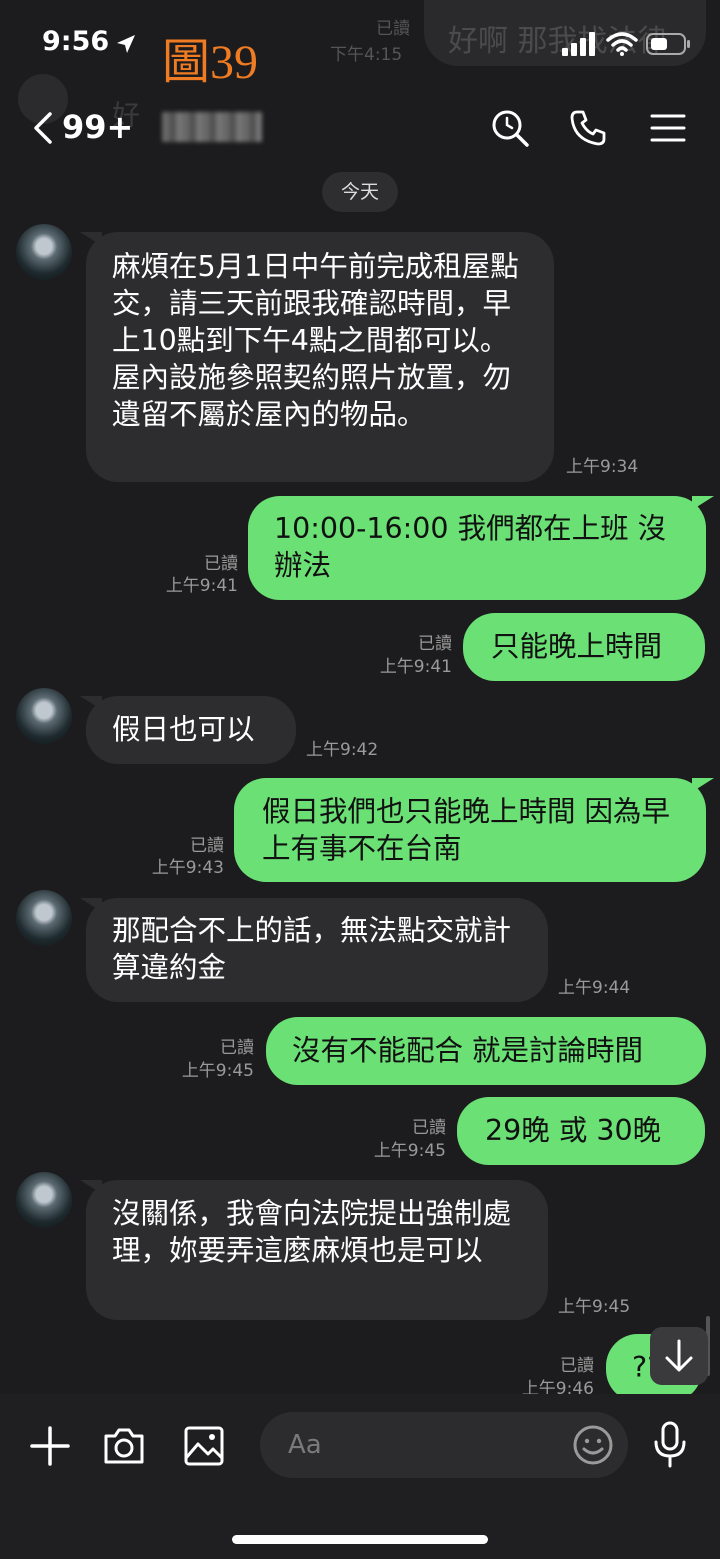  Describe the element at coordinates (183, 729) in the screenshot. I see `message-text: 假日也可以` at that location.